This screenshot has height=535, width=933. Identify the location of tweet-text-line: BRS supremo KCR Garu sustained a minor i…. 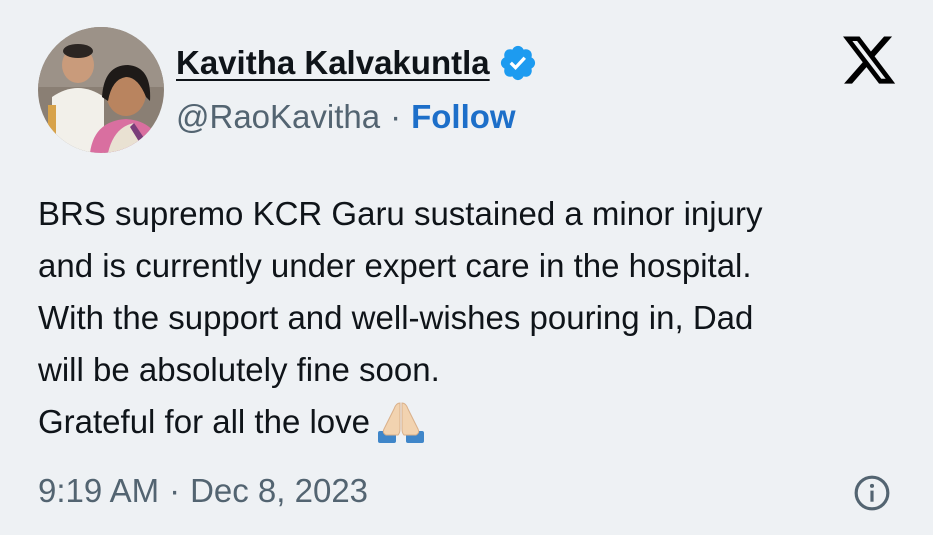
(400, 213).